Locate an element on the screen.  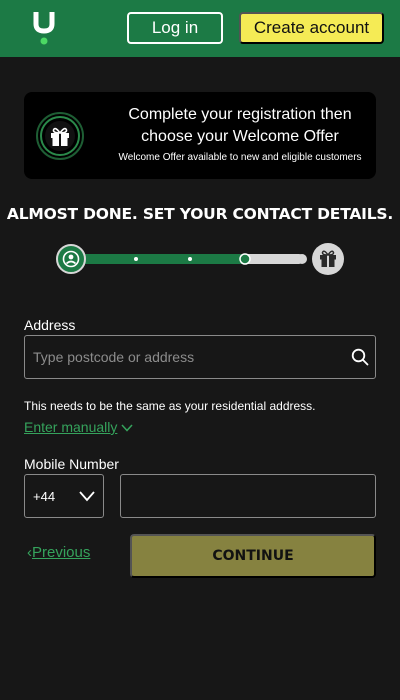
country-code-value: +44 is located at coordinates (44, 496).